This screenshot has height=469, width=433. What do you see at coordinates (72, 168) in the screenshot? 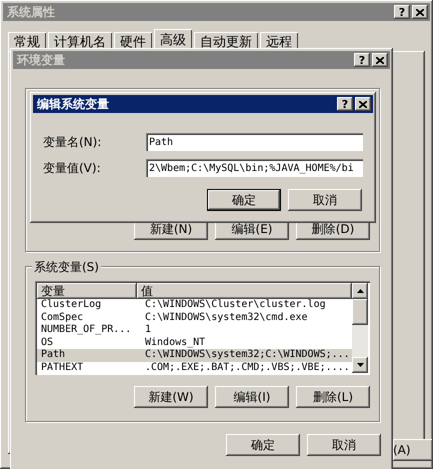
I see `field-label: 变量值(V):` at bounding box center [72, 168].